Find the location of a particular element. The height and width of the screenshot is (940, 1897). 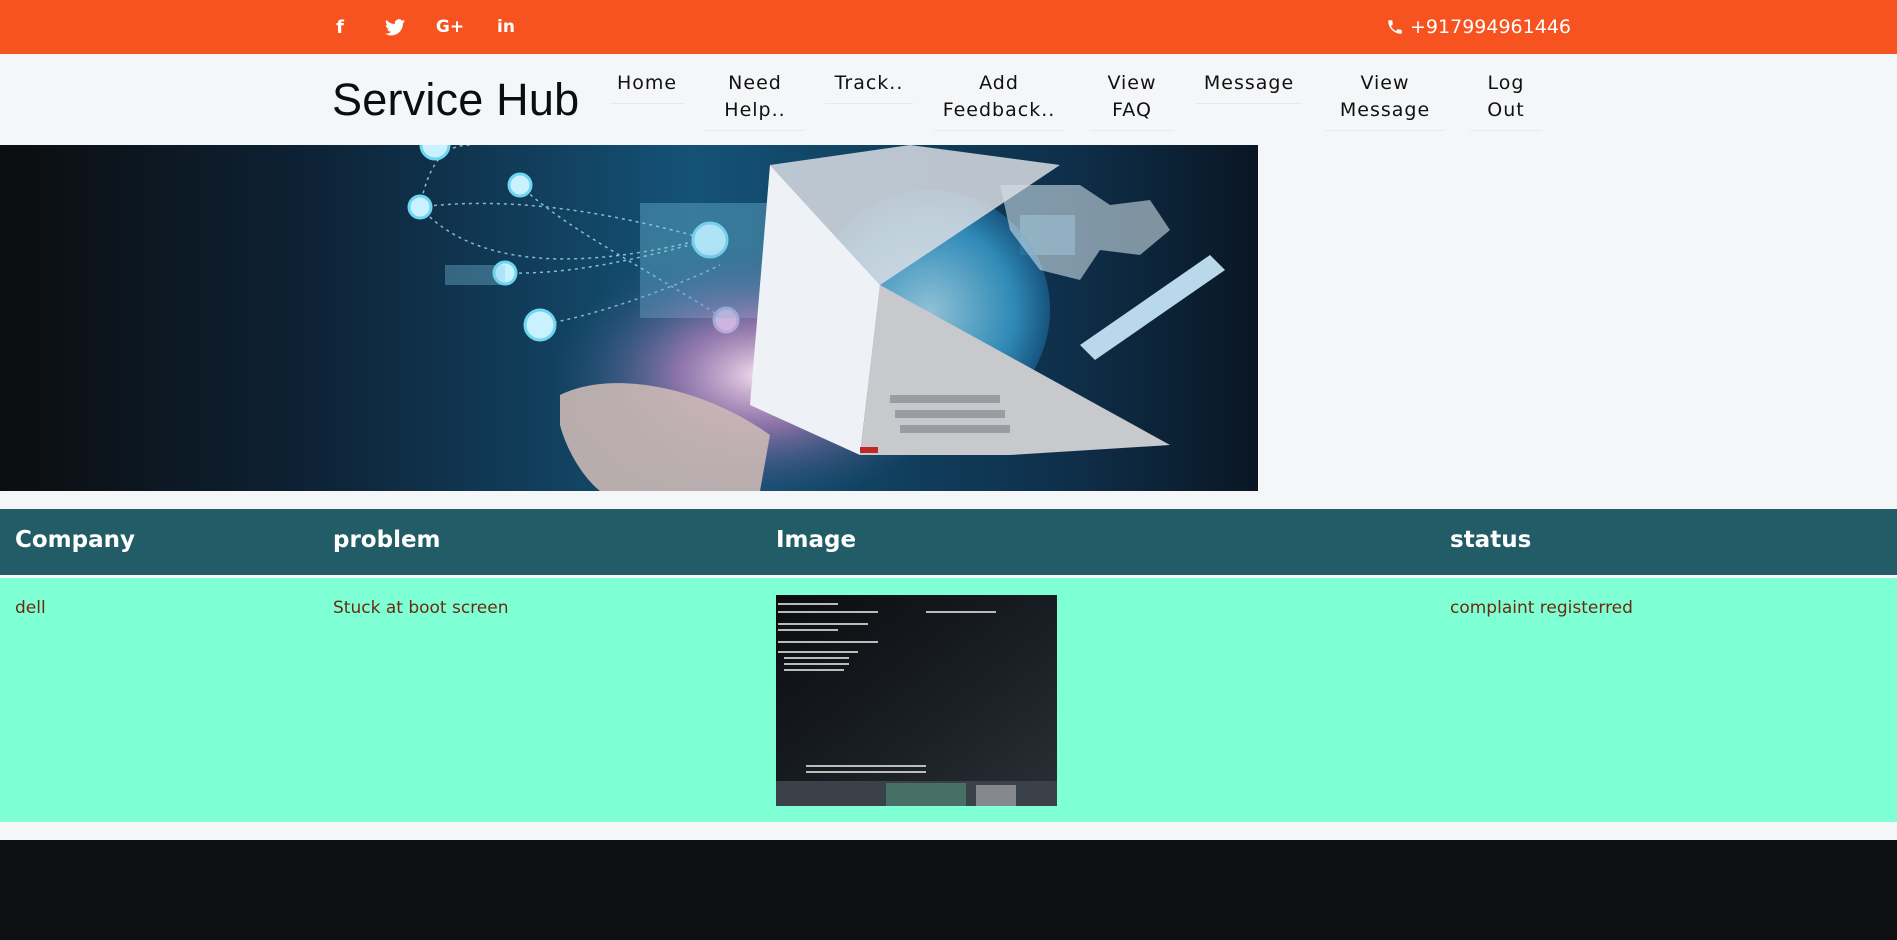

top-bar: f G+ in +917994961446 is located at coordinates (948, 27).